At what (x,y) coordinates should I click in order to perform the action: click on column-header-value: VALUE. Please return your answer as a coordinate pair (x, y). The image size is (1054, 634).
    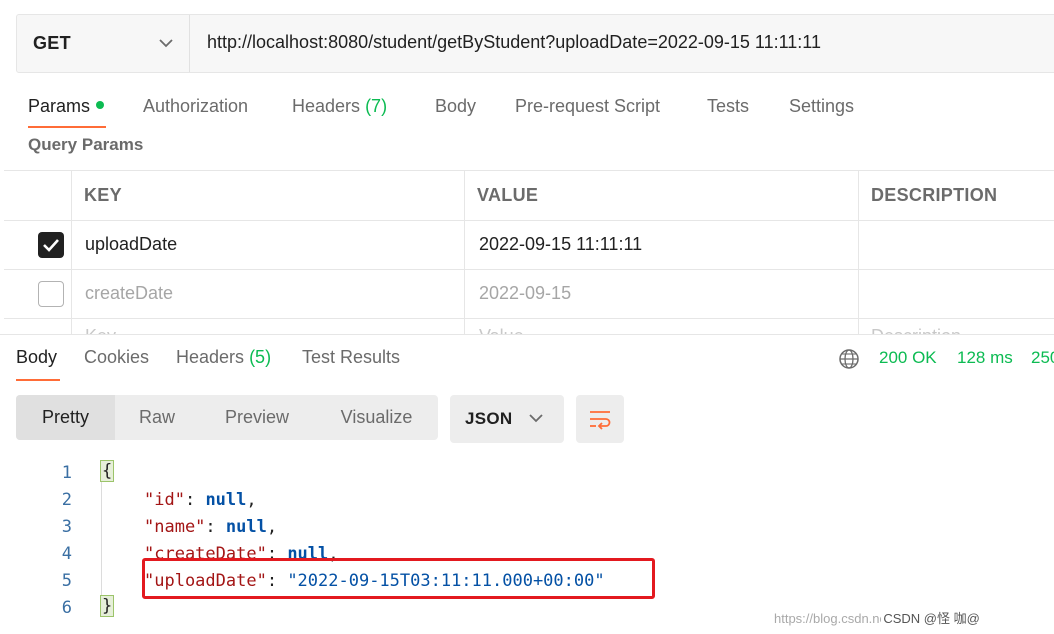
    Looking at the image, I should click on (508, 195).